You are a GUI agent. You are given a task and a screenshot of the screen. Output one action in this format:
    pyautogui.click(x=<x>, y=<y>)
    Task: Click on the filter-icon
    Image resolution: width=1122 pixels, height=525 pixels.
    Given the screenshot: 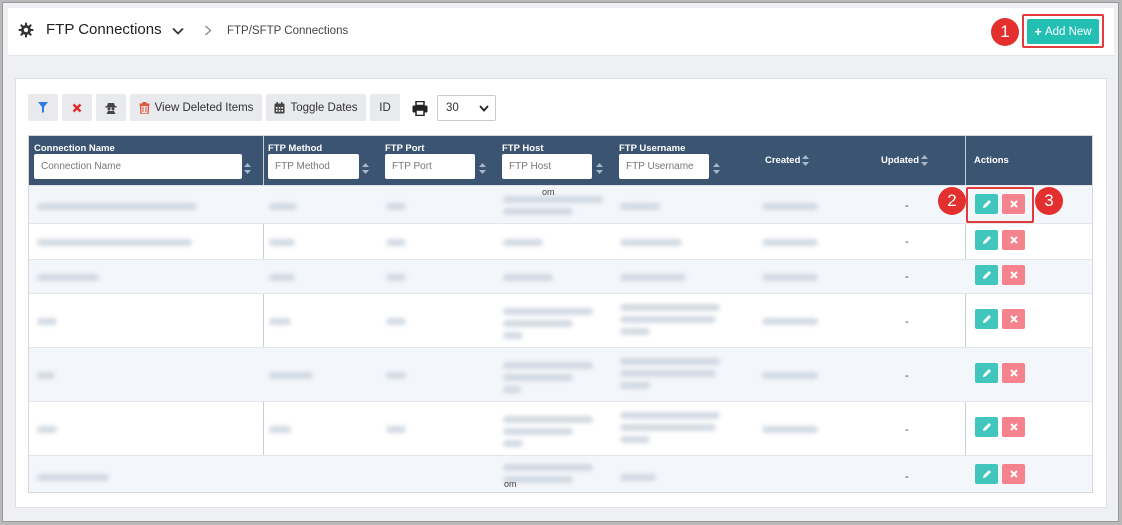 What is the action you would take?
    pyautogui.click(x=43, y=107)
    